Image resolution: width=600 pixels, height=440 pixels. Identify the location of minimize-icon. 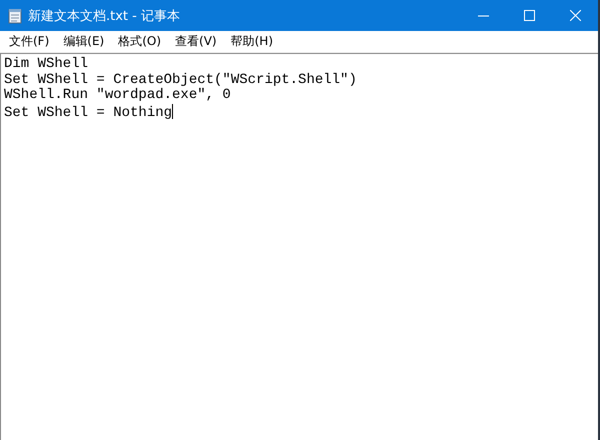
(483, 15).